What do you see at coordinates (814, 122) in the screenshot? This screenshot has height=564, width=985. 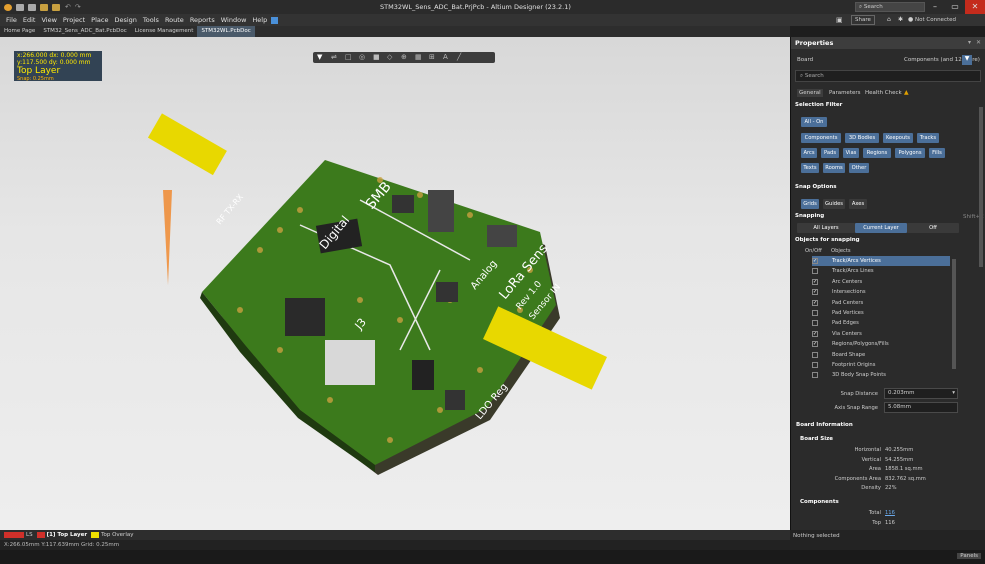 I see `all-on-button: All - On` at bounding box center [814, 122].